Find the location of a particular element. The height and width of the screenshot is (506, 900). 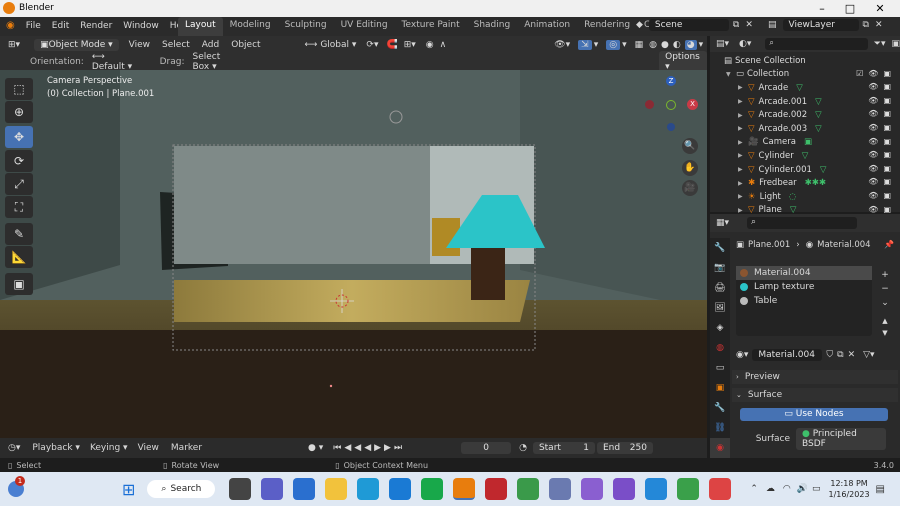

close-button: ✕ is located at coordinates (880, 8).